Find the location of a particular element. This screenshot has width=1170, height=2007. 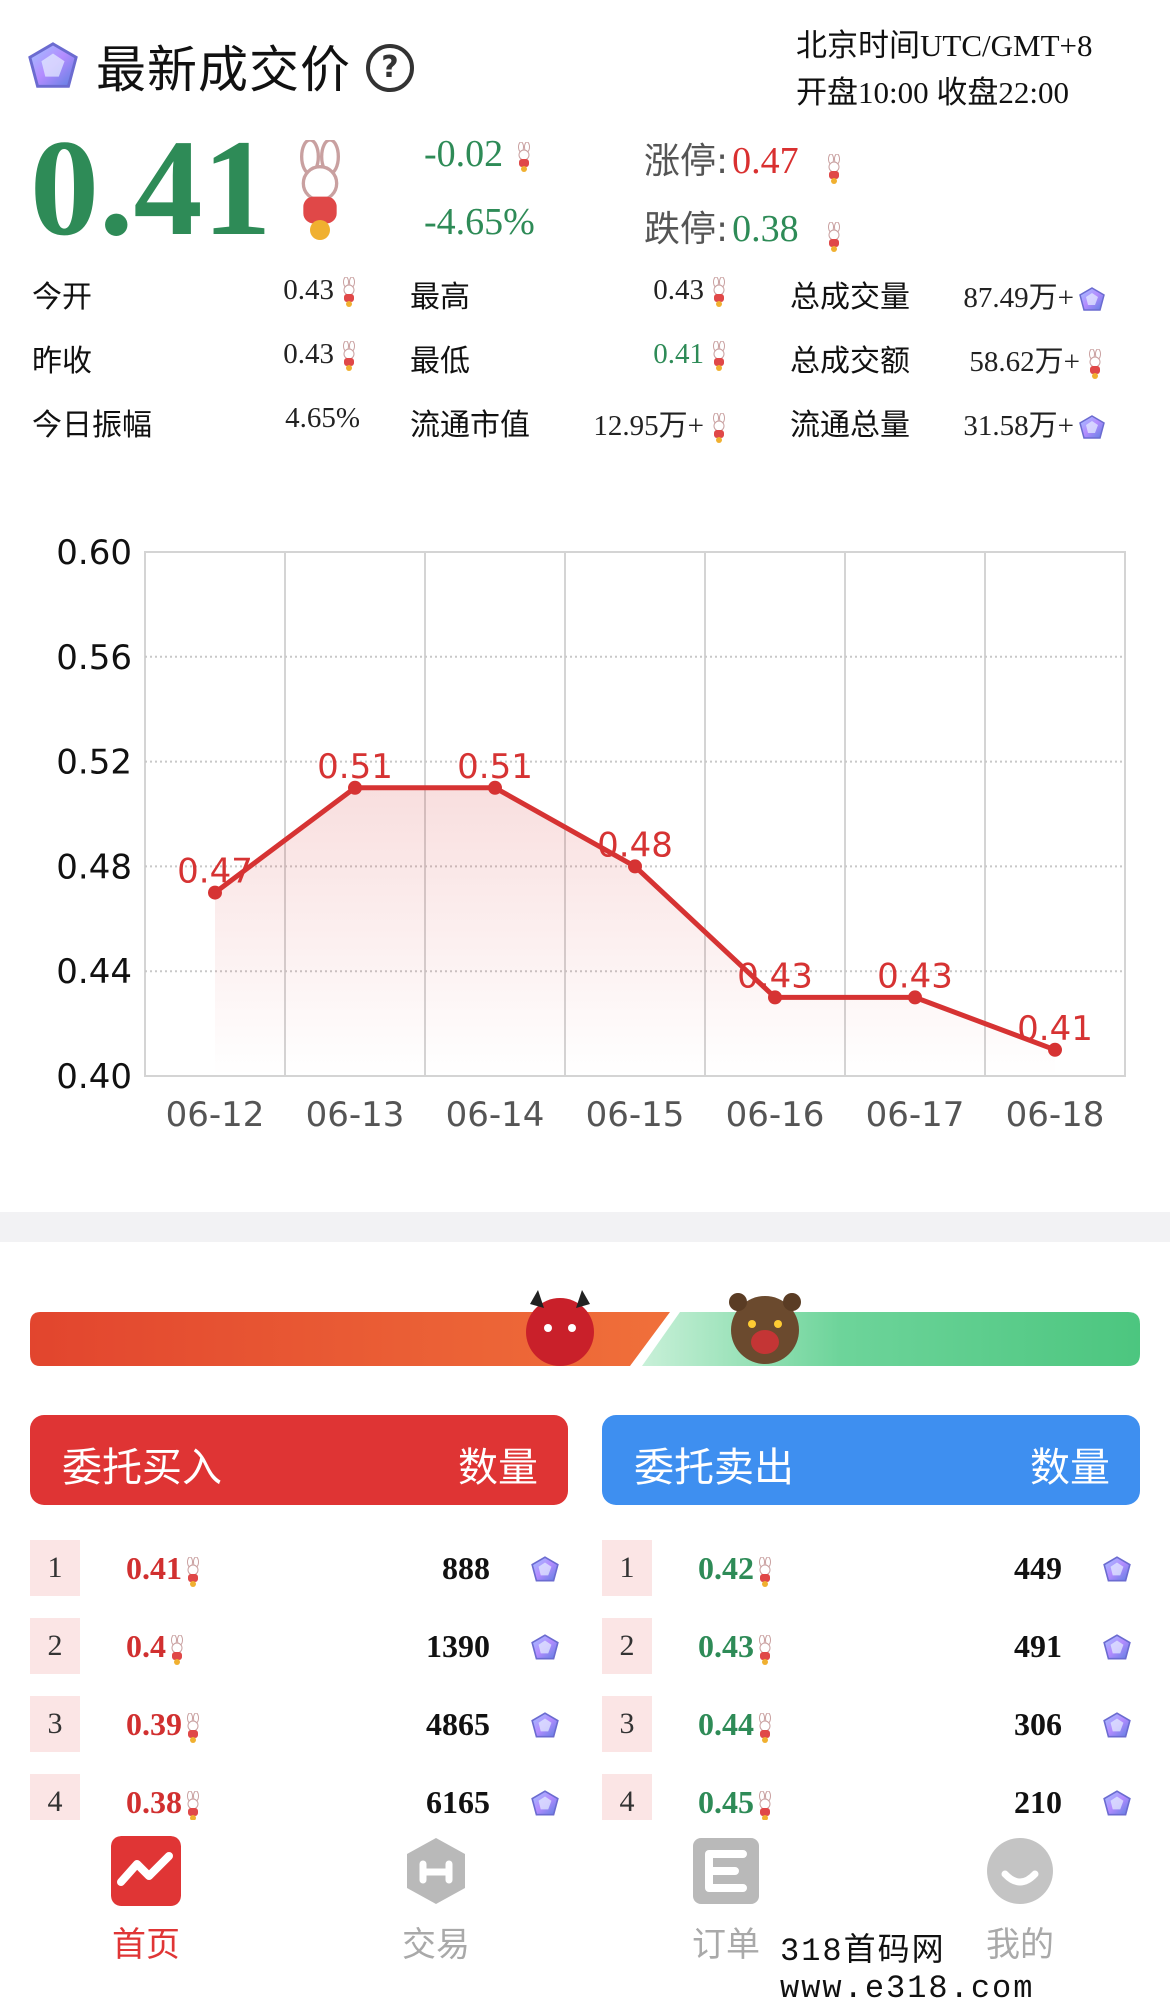

order-price: 0.43 is located at coordinates (737, 1646).